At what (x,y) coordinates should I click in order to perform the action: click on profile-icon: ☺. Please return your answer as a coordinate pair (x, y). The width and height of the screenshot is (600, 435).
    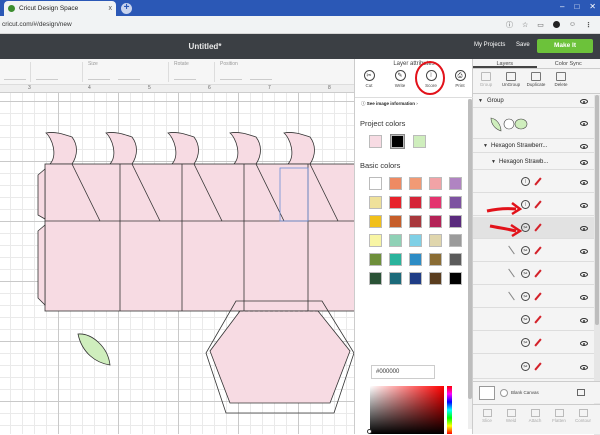
    Looking at the image, I should click on (572, 24).